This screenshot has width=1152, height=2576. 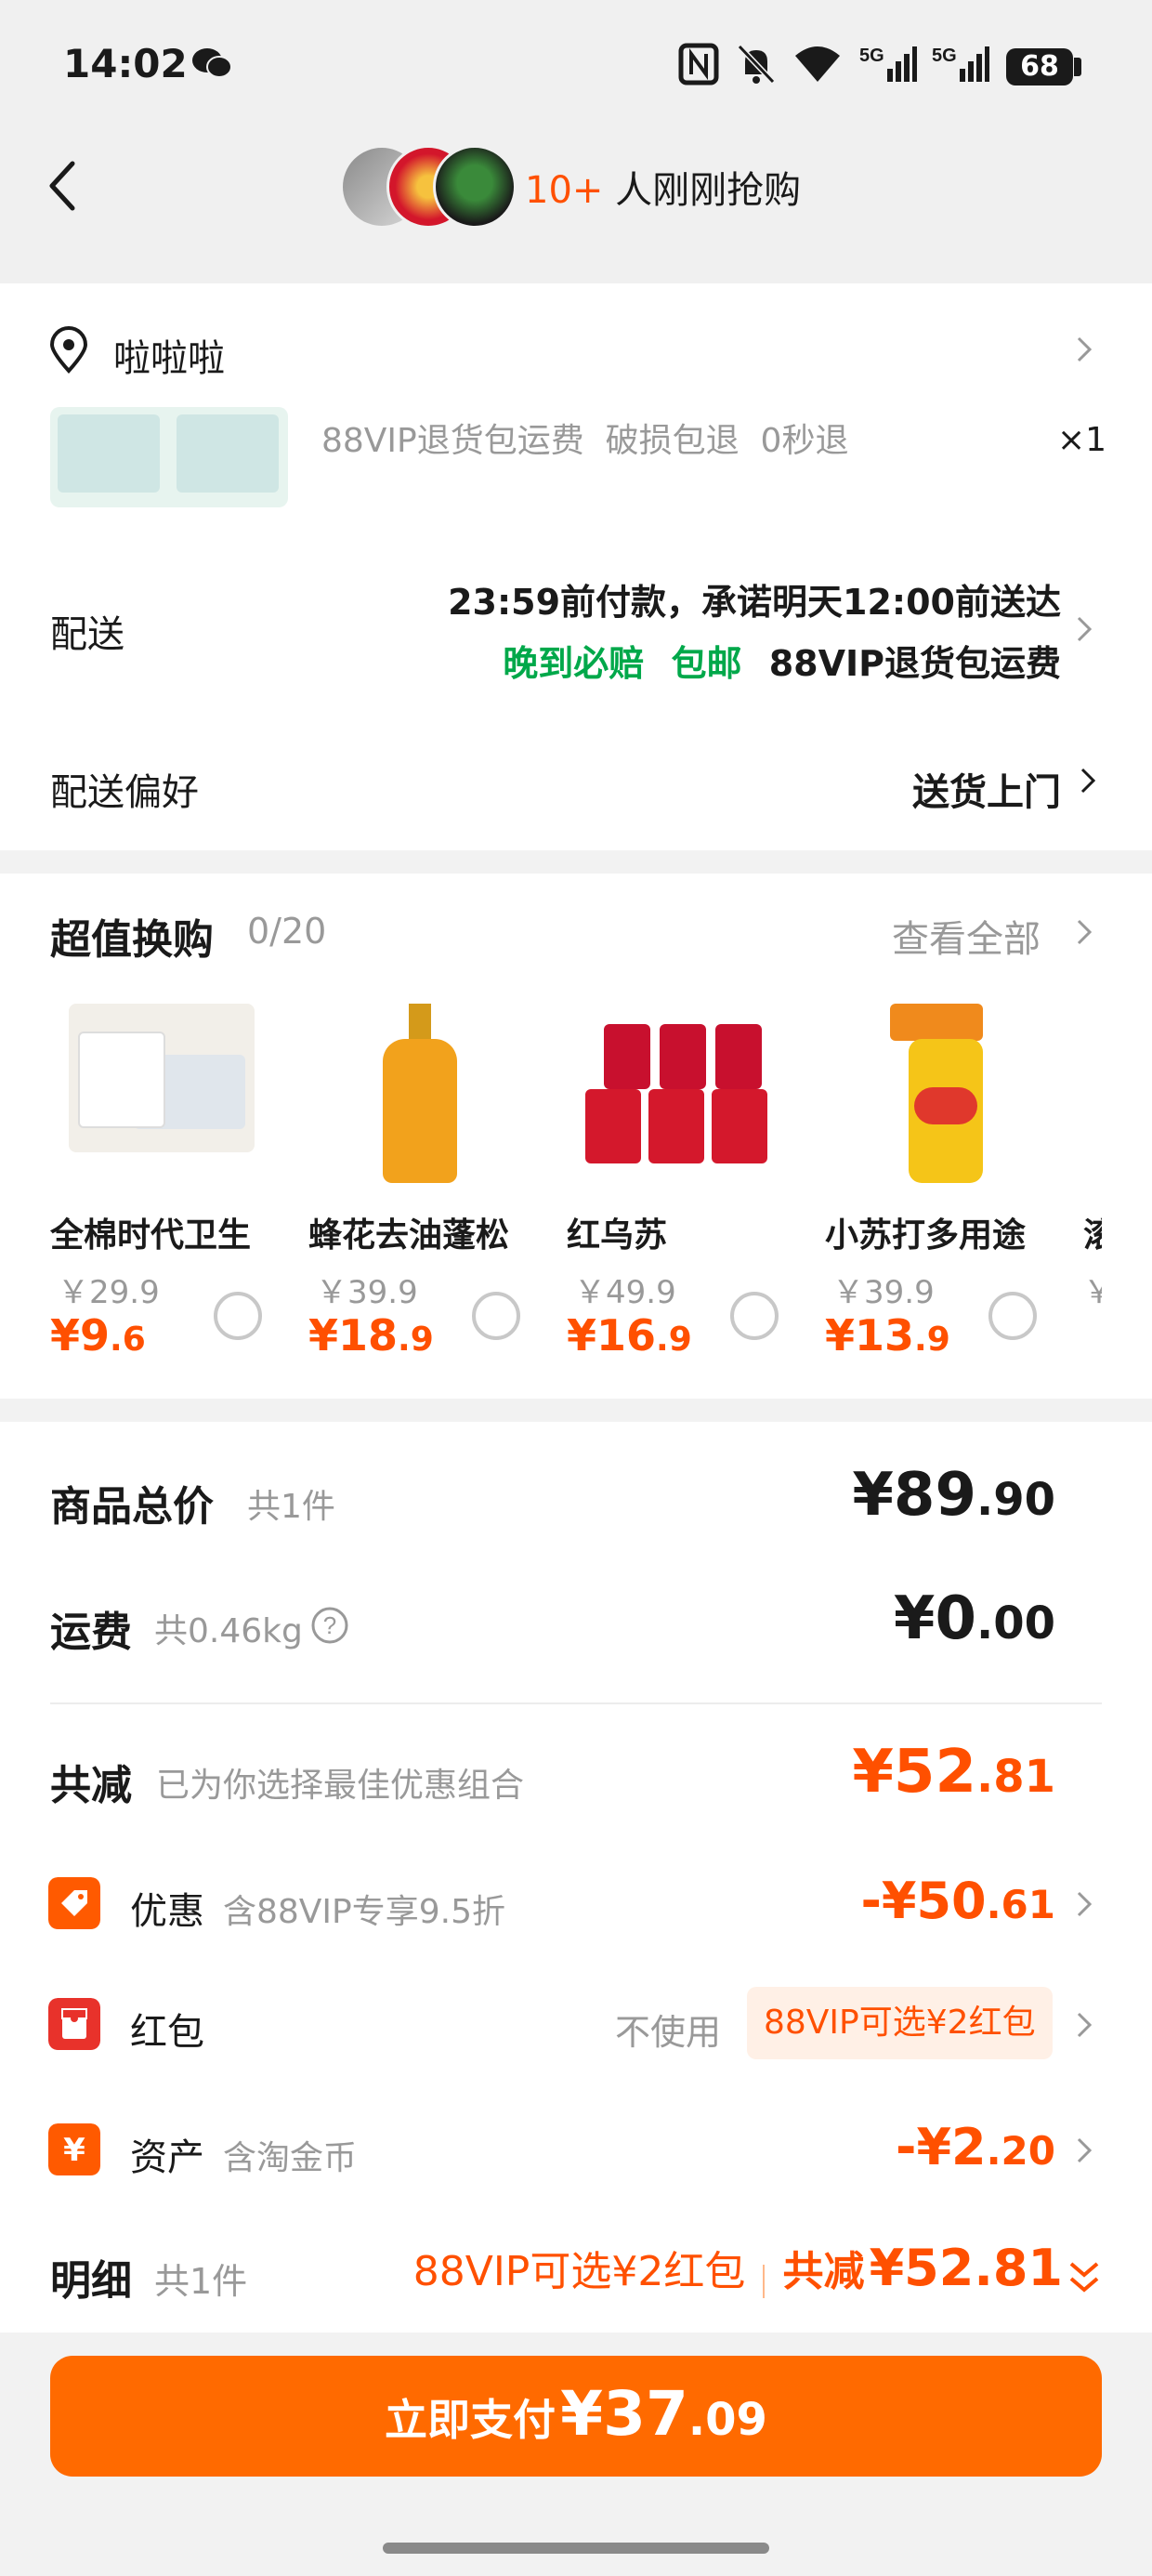 What do you see at coordinates (1092, 1235) in the screenshot?
I see `product-name: 滚` at bounding box center [1092, 1235].